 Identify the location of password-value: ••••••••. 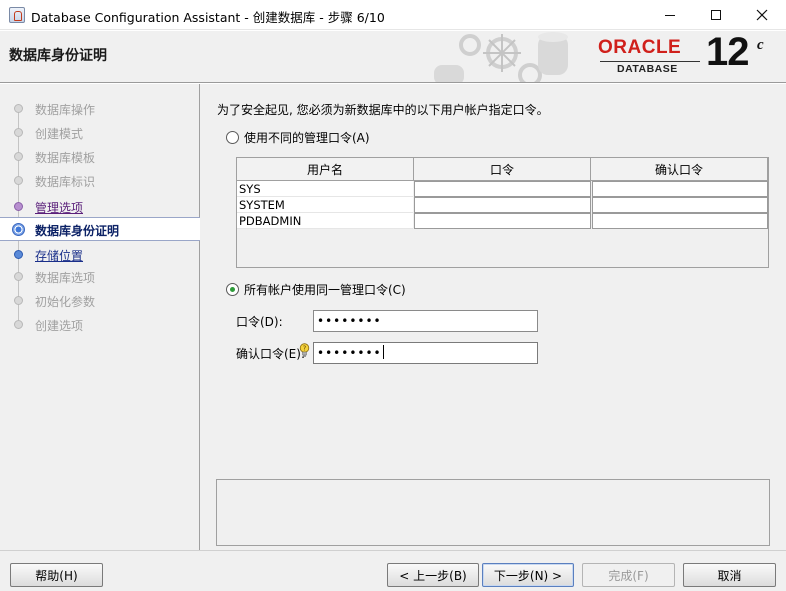
(349, 321).